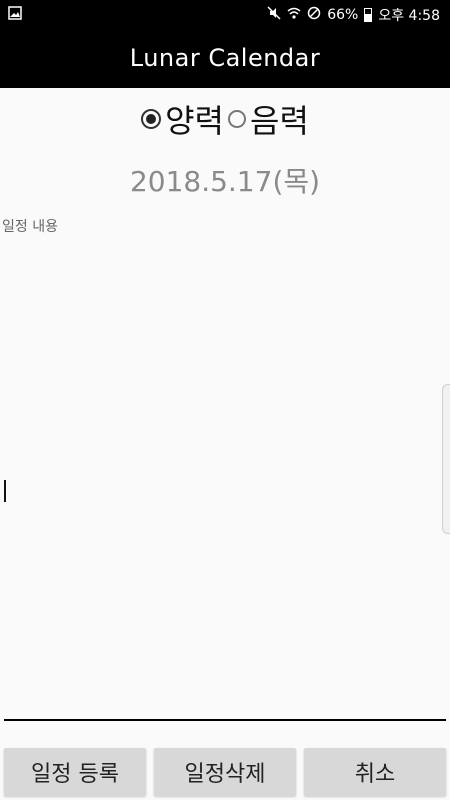 This screenshot has width=450, height=800. What do you see at coordinates (446, 459) in the screenshot?
I see `edge-panel-handle` at bounding box center [446, 459].